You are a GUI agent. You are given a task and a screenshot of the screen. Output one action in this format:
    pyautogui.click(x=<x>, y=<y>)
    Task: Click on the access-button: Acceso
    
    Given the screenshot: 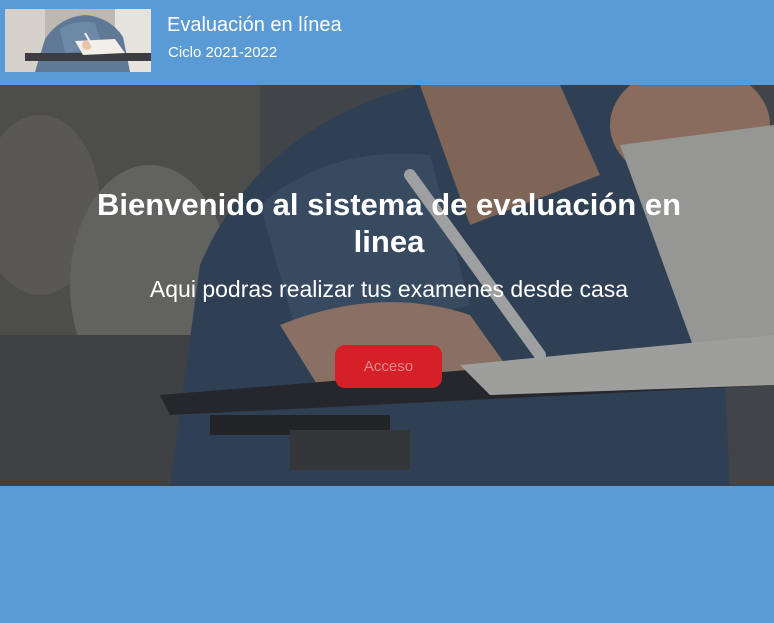 What is the action you would take?
    pyautogui.click(x=388, y=366)
    